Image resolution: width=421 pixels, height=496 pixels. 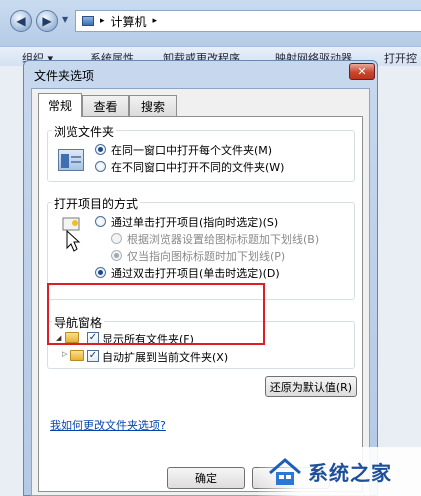 I want to click on watermark-text: 系统之家, so click(x=350, y=473).